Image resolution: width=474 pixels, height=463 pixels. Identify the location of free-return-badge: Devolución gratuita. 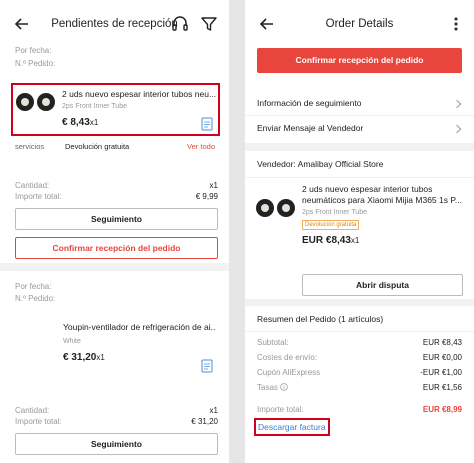
(331, 225).